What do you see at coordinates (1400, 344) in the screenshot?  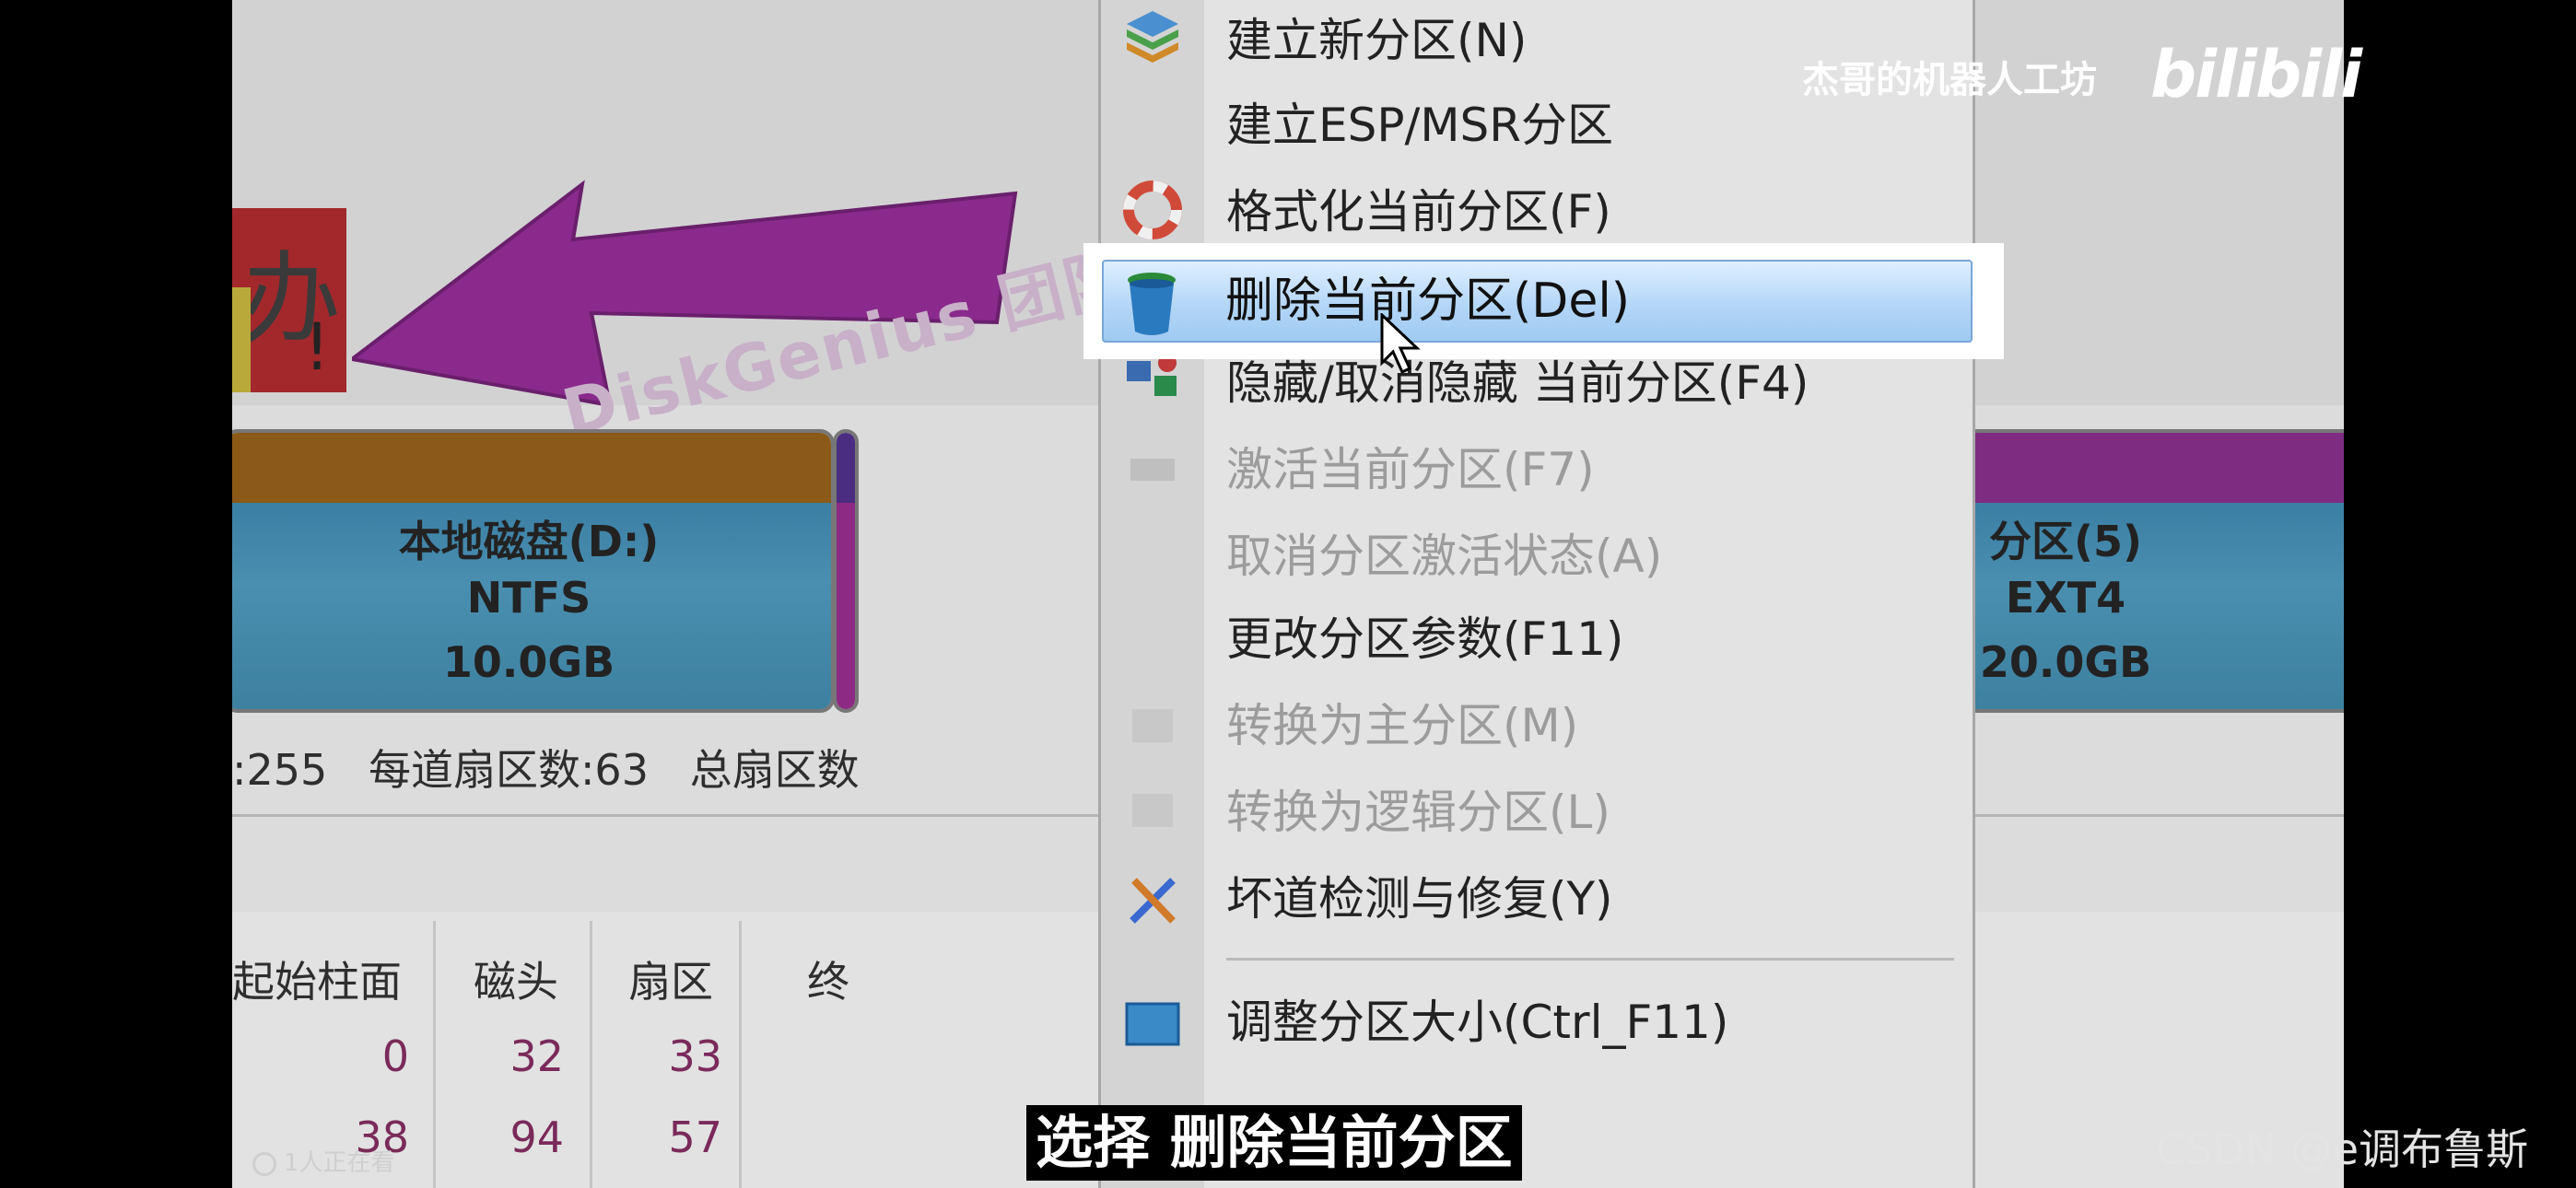 I see `mouse-cursor-icon` at bounding box center [1400, 344].